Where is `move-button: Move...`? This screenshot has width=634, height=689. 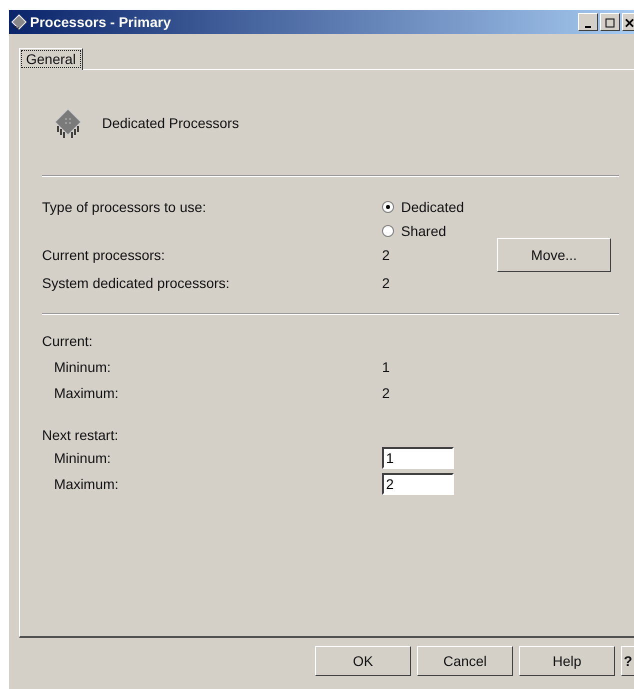
move-button: Move... is located at coordinates (554, 255).